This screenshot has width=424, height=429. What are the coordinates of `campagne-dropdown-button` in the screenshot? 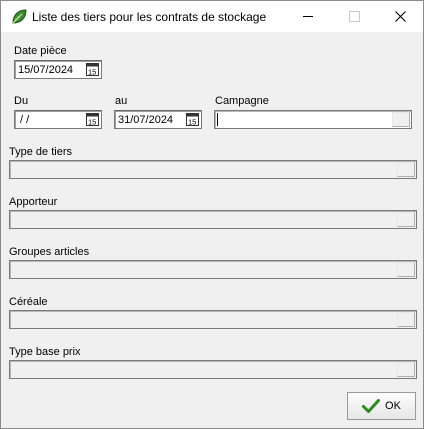 It's located at (401, 119).